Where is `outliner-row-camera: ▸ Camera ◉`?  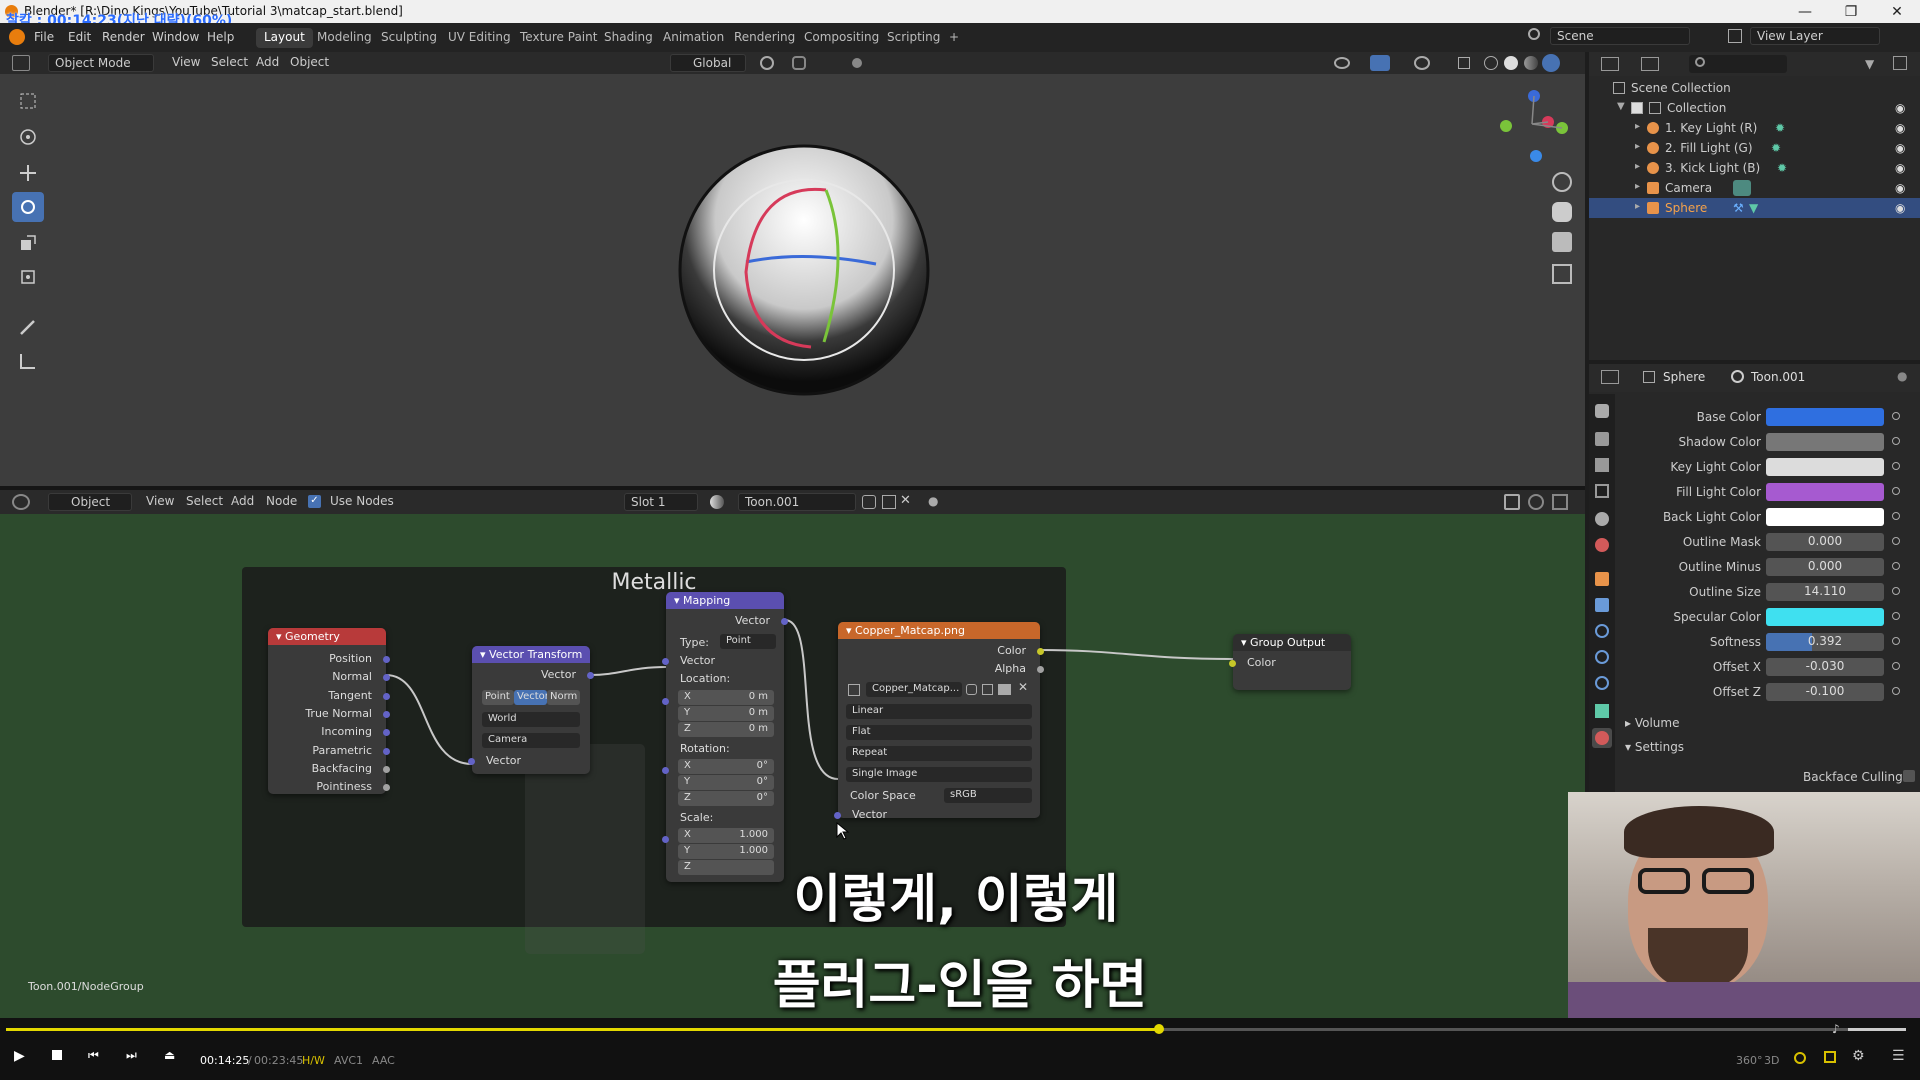
outliner-row-camera: ▸ Camera ◉ is located at coordinates (1754, 188).